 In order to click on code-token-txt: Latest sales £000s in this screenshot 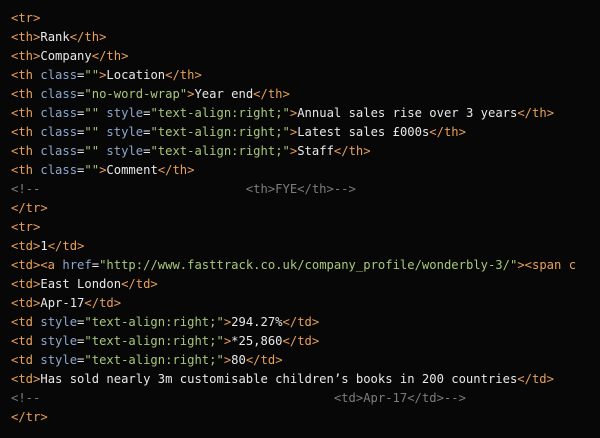, I will do `click(363, 132)`.